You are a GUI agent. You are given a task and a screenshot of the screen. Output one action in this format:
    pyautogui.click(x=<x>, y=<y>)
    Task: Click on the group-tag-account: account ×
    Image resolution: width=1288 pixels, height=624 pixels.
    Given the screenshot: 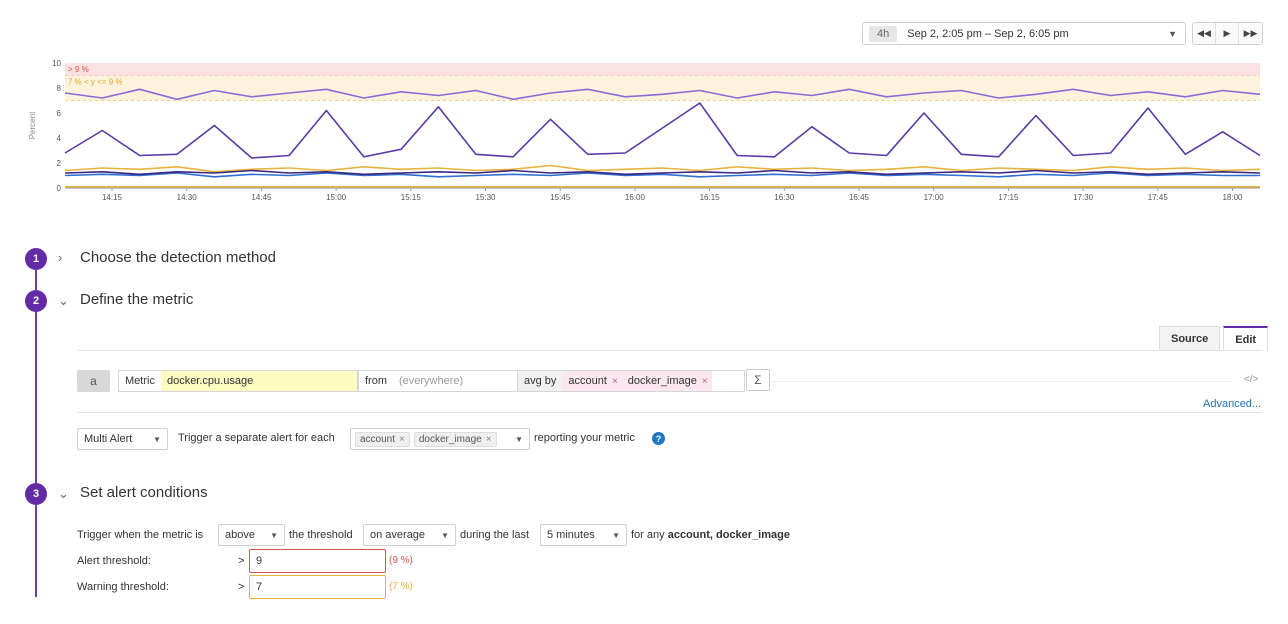 What is the action you would take?
    pyautogui.click(x=592, y=381)
    